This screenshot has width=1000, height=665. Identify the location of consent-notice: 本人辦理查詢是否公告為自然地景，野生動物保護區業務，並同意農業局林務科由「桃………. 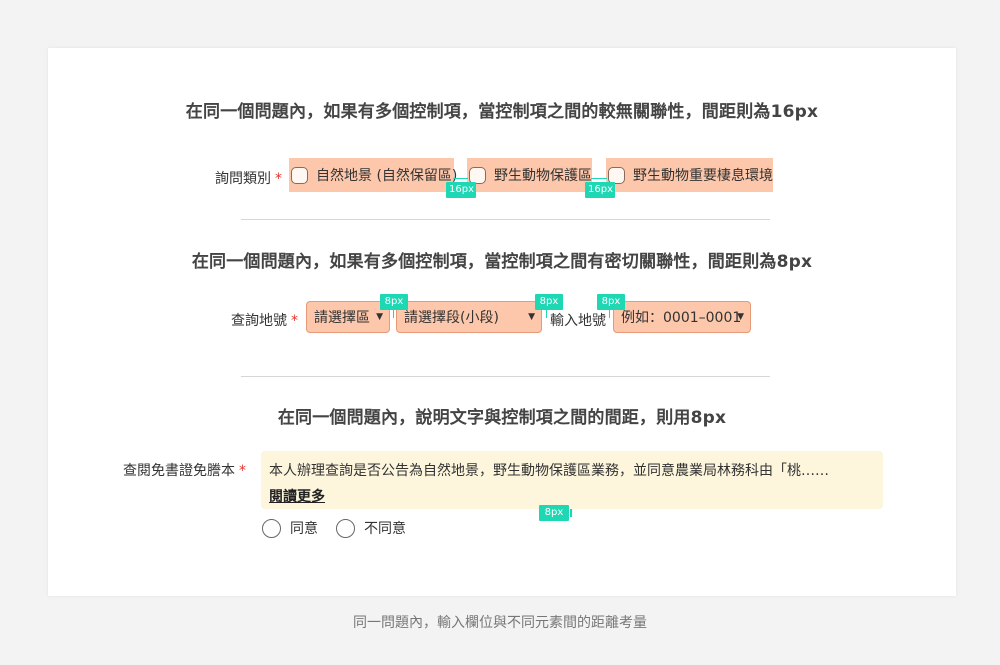
(572, 480).